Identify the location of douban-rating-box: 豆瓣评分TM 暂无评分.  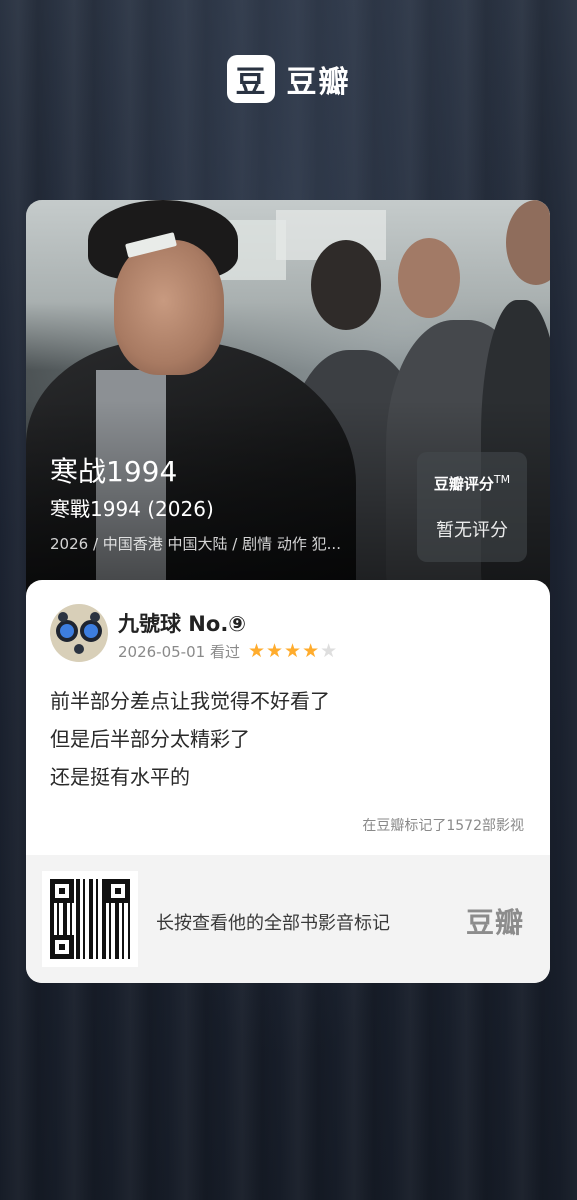
(472, 507).